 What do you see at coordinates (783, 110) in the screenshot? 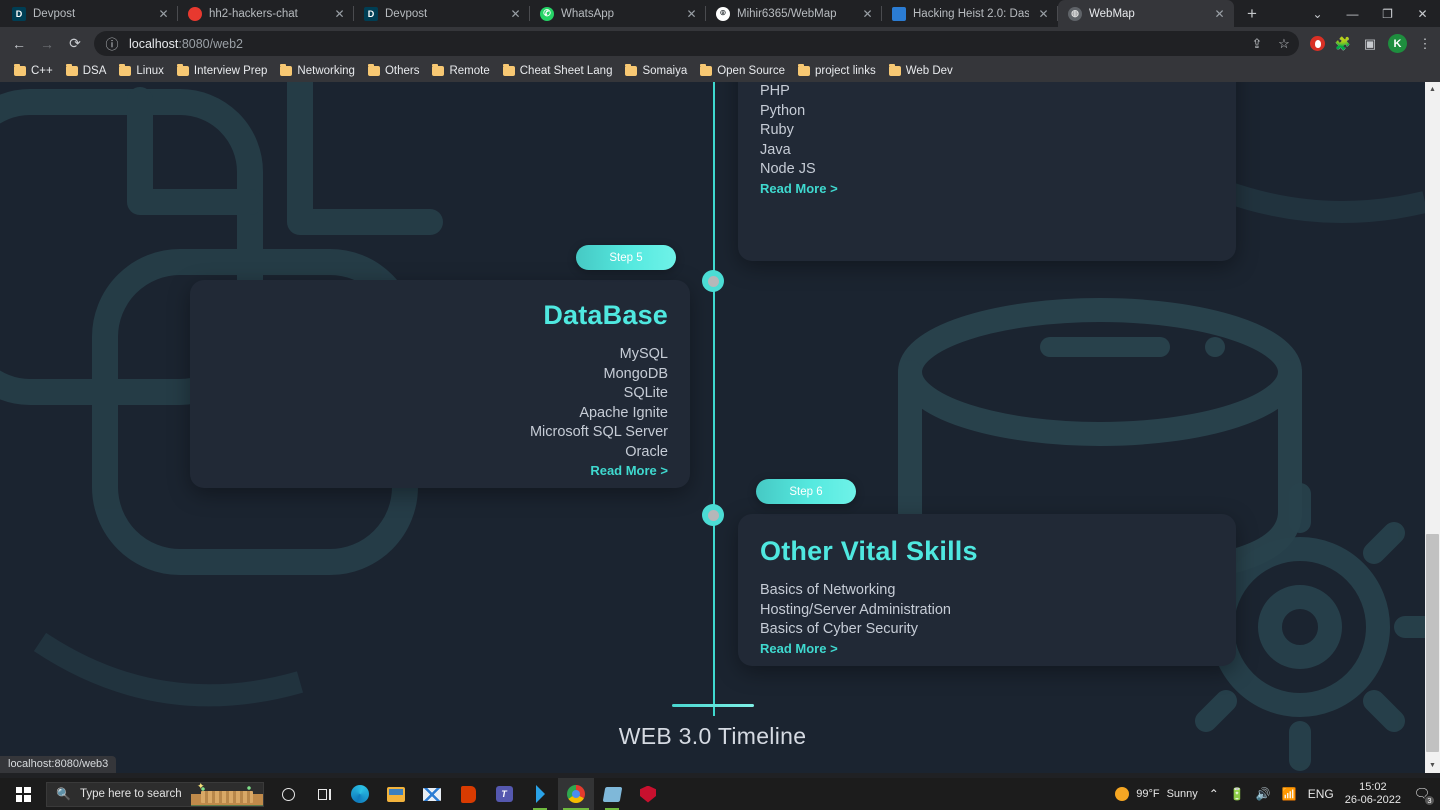
I see `list-item: Python` at bounding box center [783, 110].